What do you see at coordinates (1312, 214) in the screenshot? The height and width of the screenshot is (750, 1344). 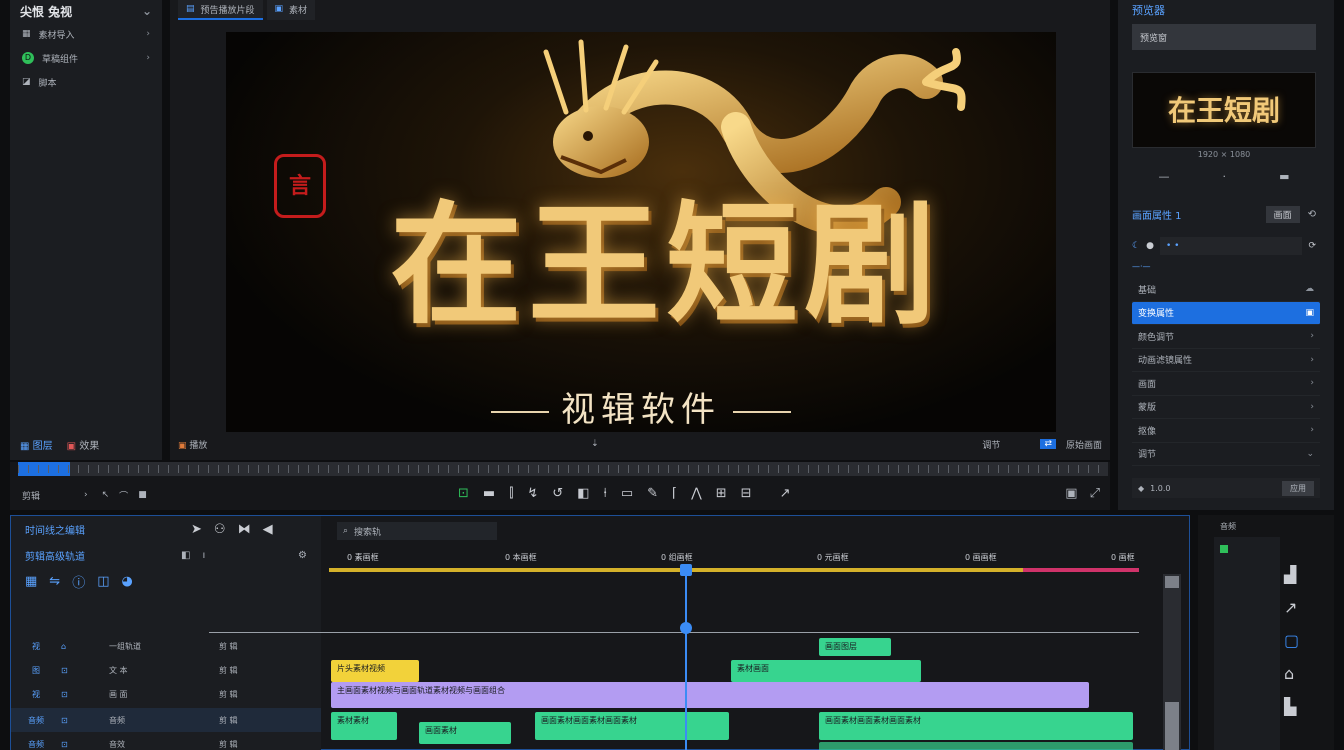 I see `link-icon: ⟲` at bounding box center [1312, 214].